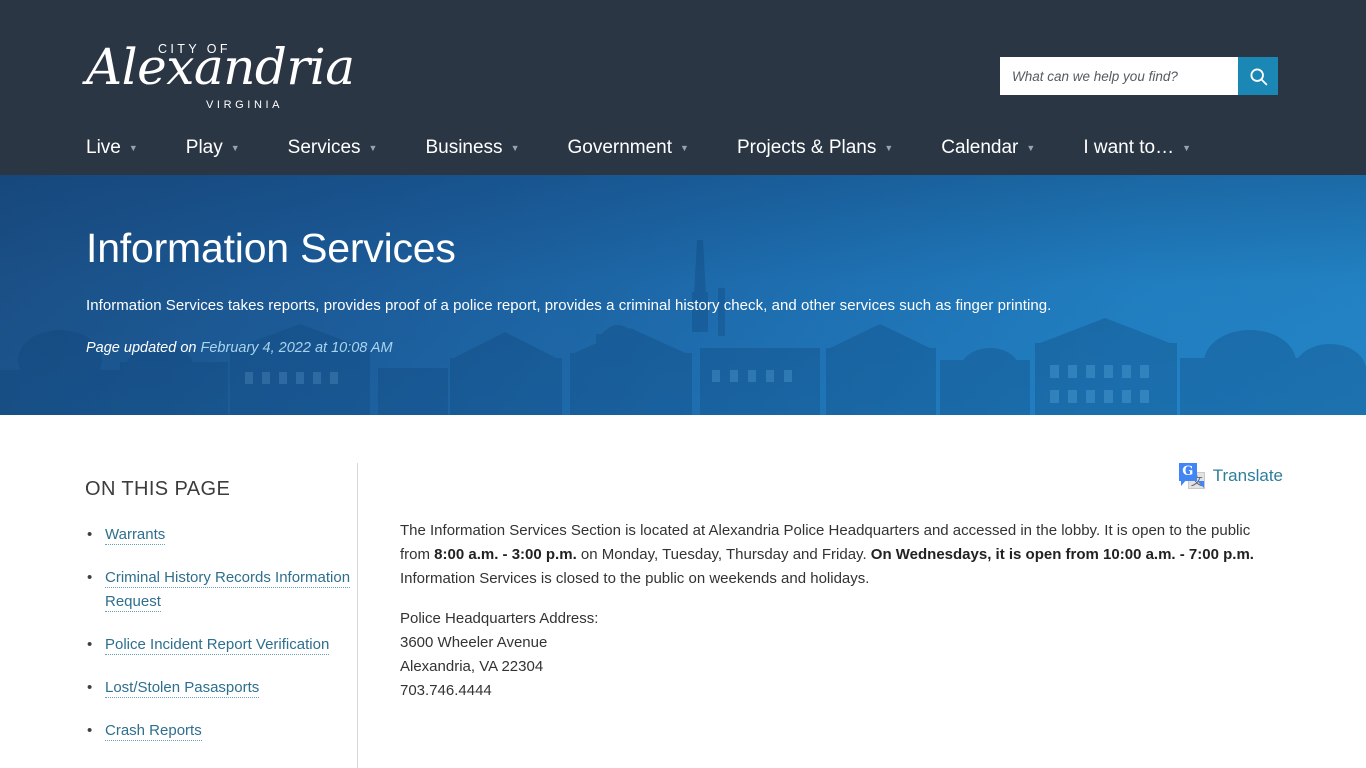 This screenshot has width=1366, height=768. What do you see at coordinates (1247, 475) in the screenshot?
I see `translate-label: Translate` at bounding box center [1247, 475].